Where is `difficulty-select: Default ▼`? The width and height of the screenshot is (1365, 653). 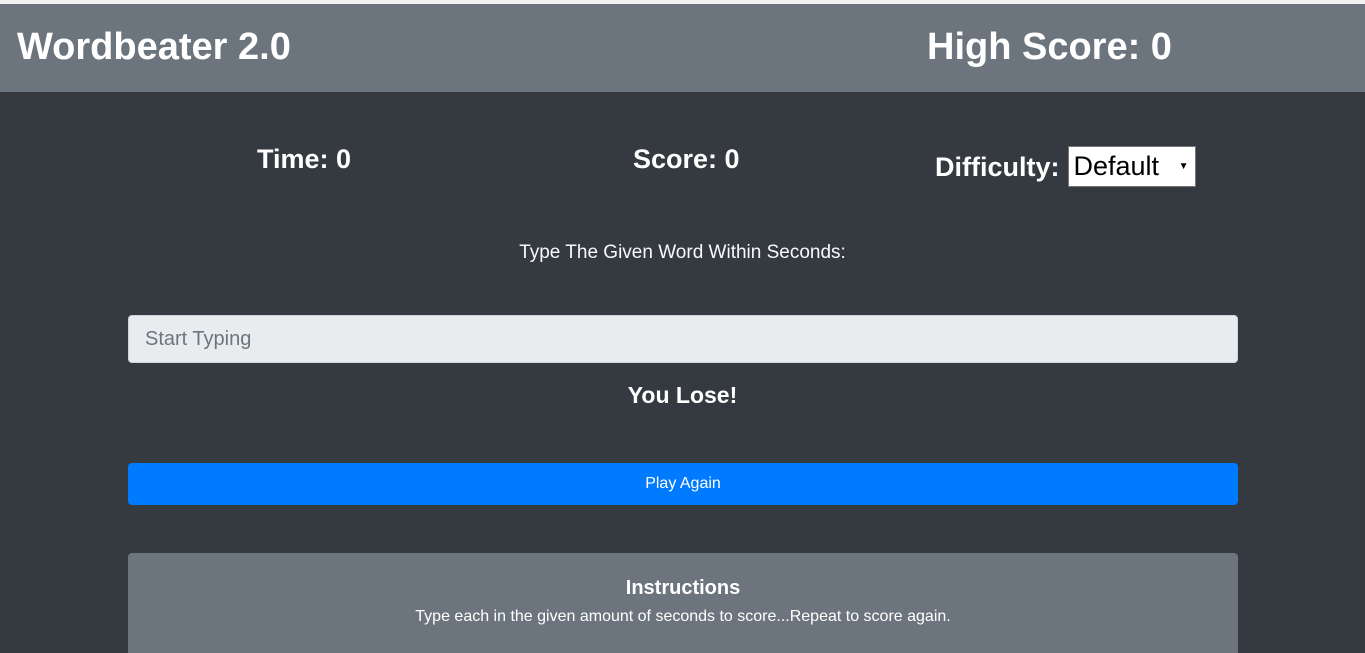 difficulty-select: Default ▼ is located at coordinates (1131, 166).